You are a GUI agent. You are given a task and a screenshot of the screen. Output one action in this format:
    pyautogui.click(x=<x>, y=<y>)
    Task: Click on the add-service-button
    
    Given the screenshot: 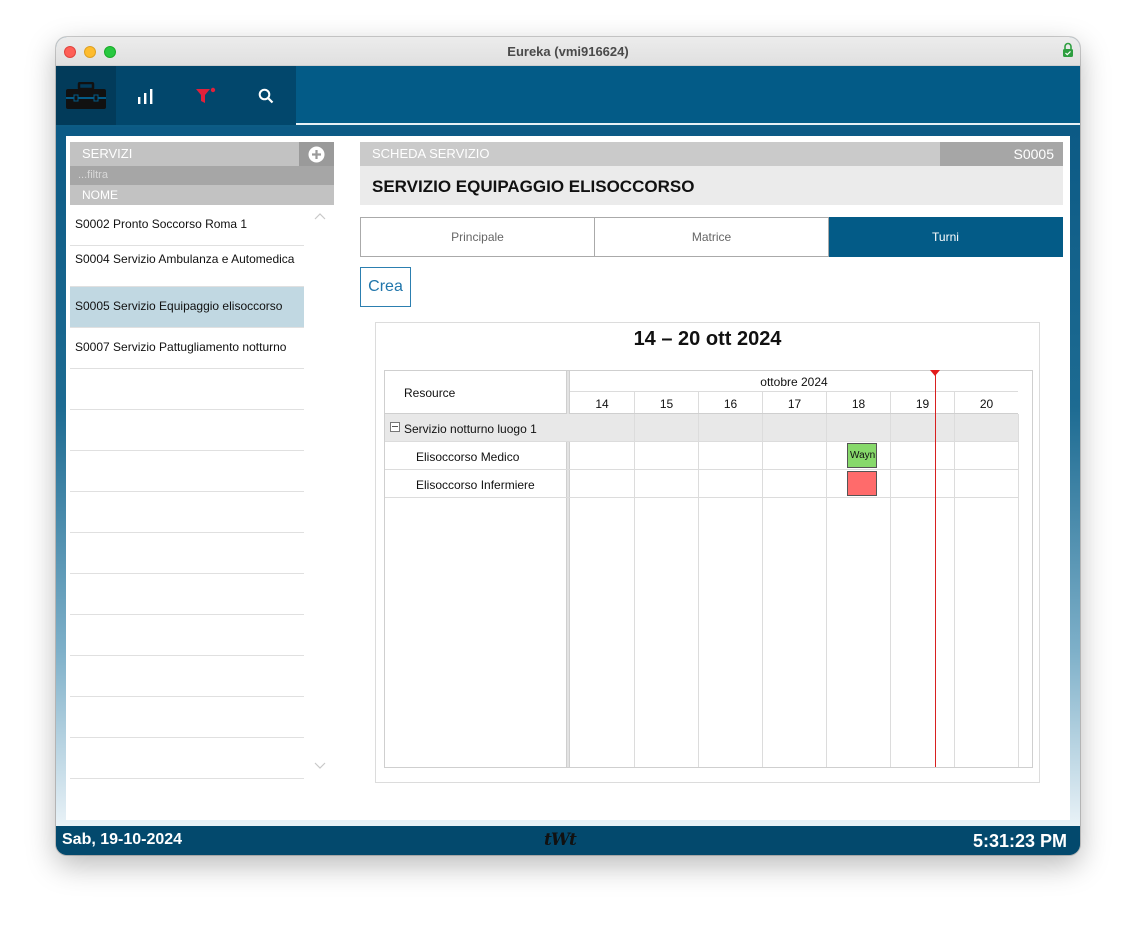 What is the action you would take?
    pyautogui.click(x=316, y=154)
    